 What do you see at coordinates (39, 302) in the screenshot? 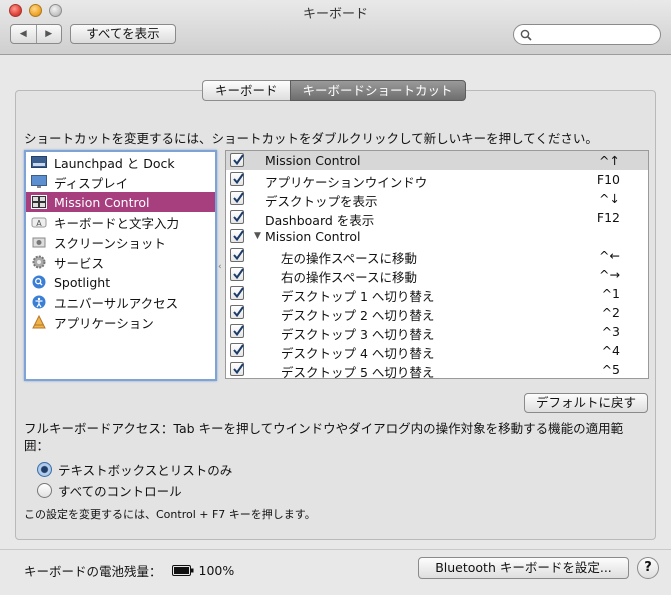
I see `universal-access-icon` at bounding box center [39, 302].